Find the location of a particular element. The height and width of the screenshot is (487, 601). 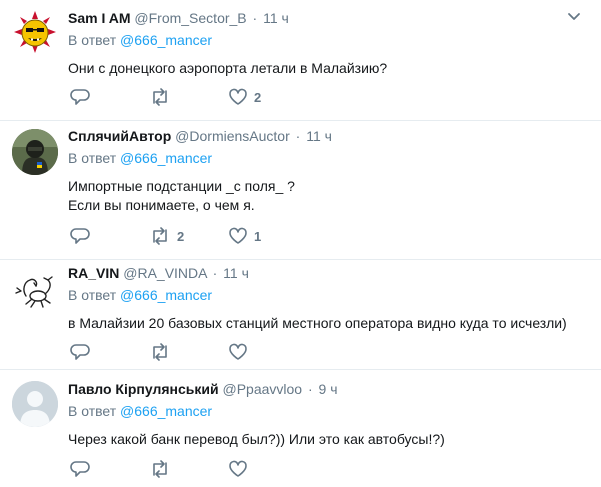

soldier-photo-icon is located at coordinates (35, 152).